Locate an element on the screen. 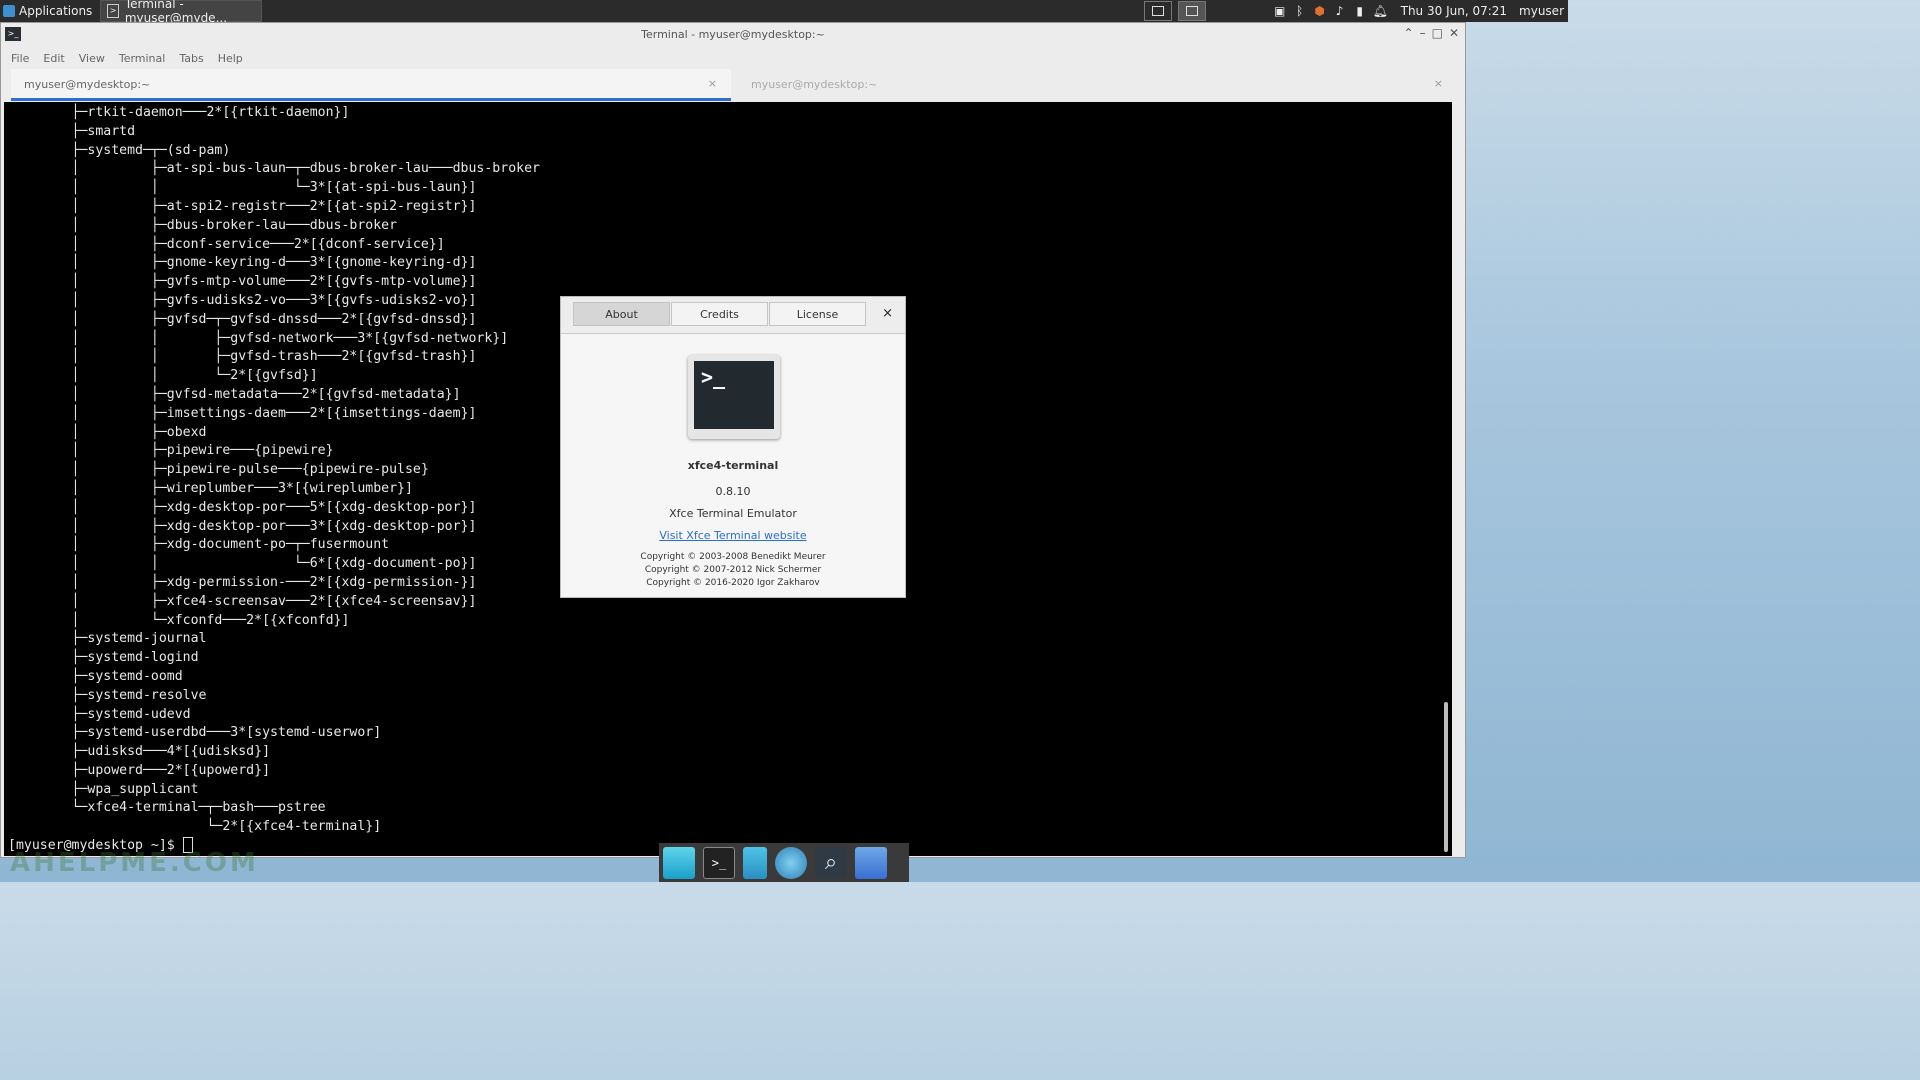 The height and width of the screenshot is (1080, 1920). tab-about: About is located at coordinates (621, 314).